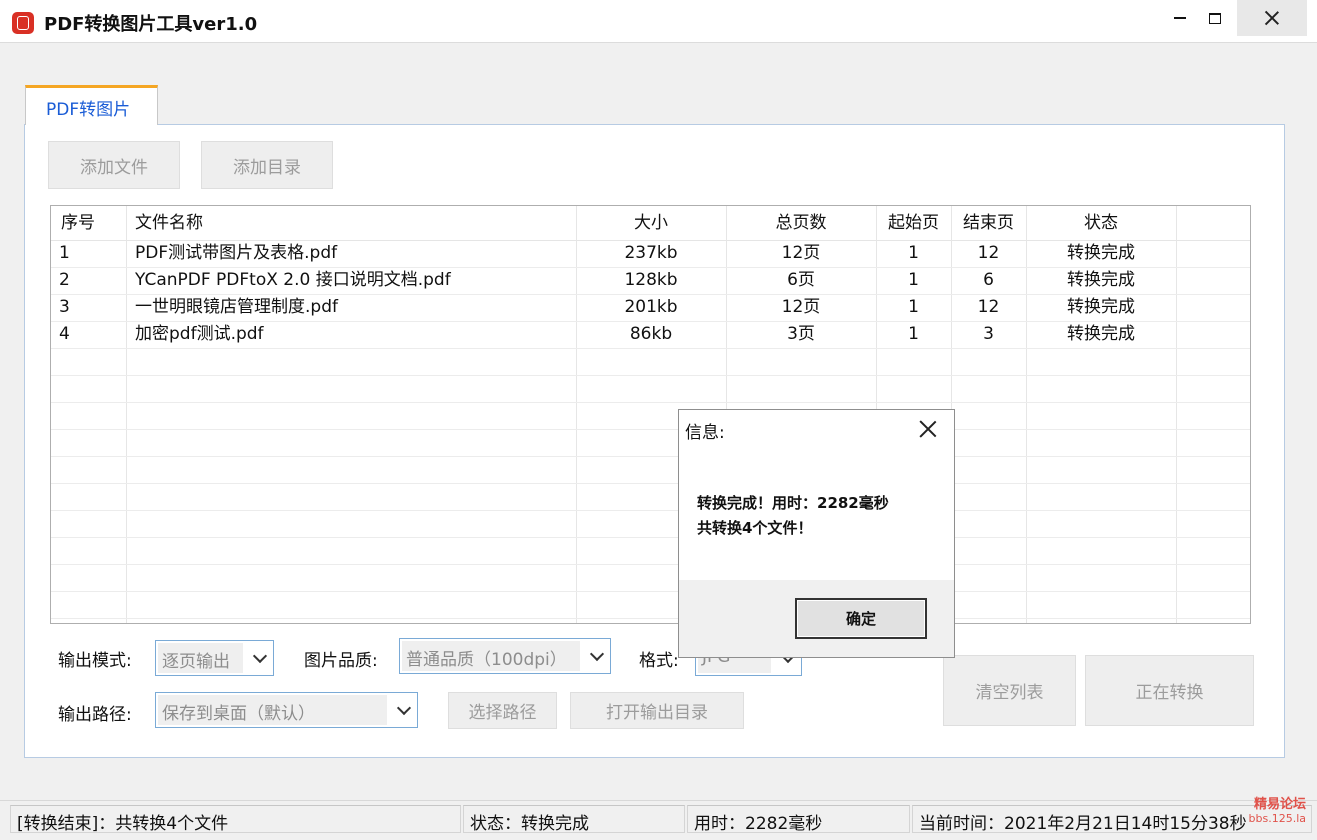 This screenshot has height=840, width=1317. I want to click on status-panel-summary: [转换结束]：共转换4个文件, so click(235, 819).